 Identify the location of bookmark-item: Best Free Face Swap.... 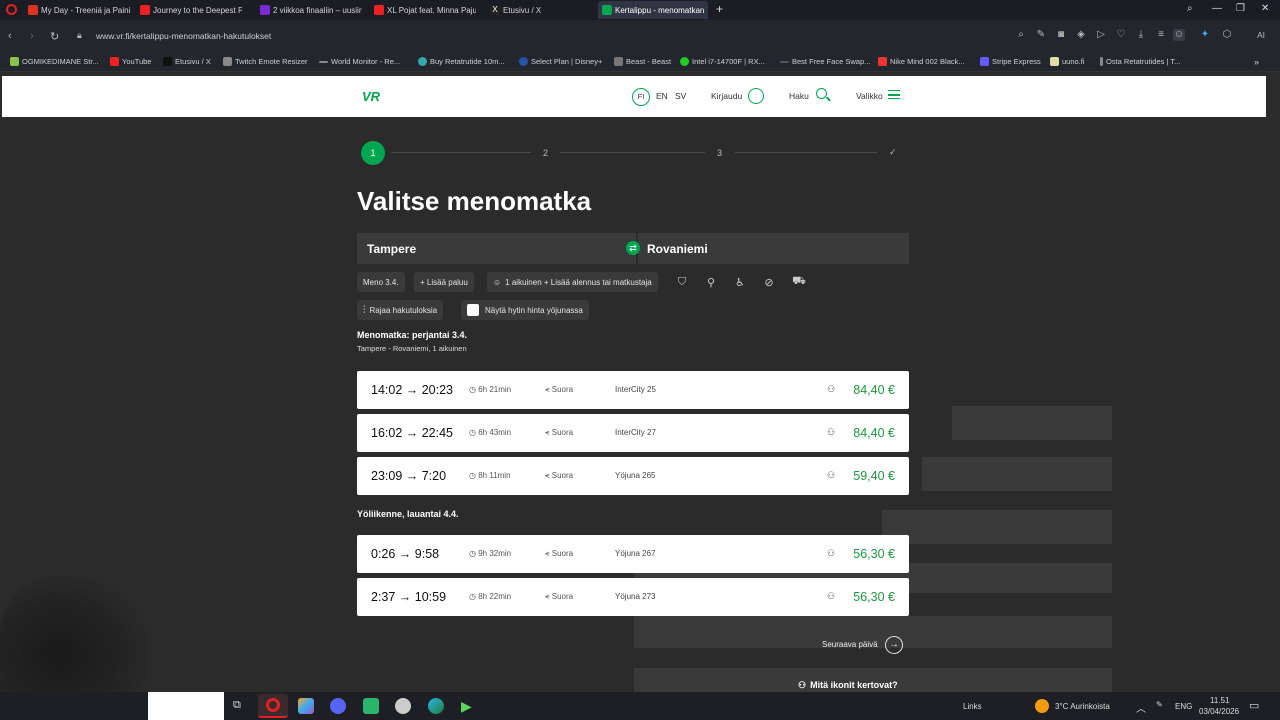
(825, 61).